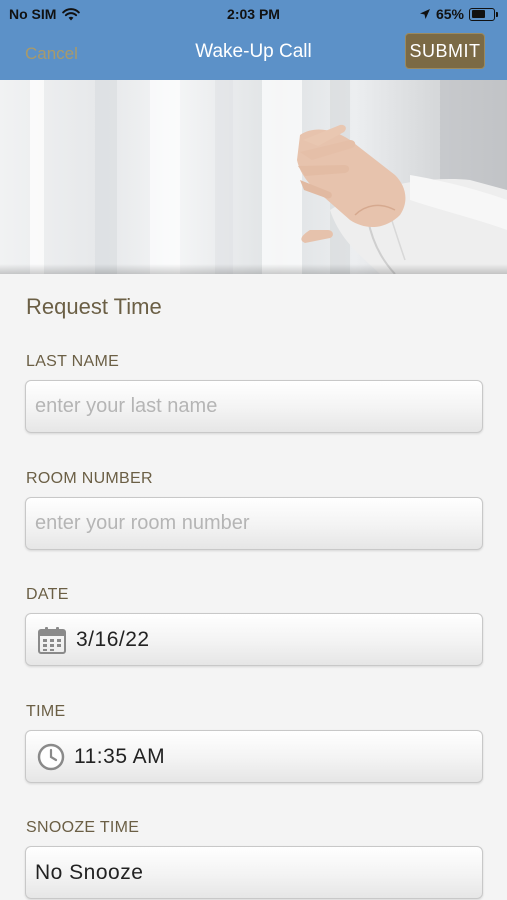  Describe the element at coordinates (47, 594) in the screenshot. I see `date-label: DATE` at that location.